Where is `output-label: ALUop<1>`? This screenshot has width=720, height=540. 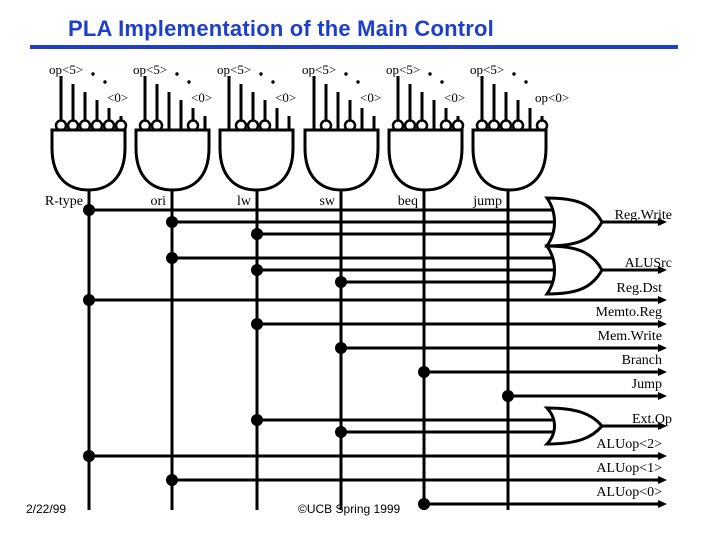
output-label: ALUop<1> is located at coordinates (629, 468).